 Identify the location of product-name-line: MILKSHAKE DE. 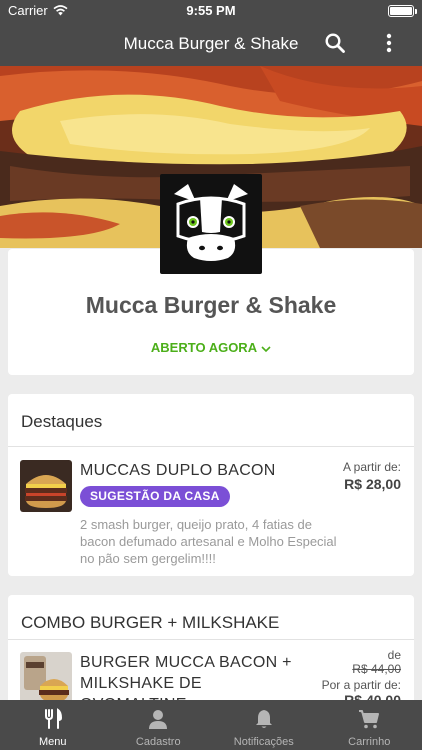
(141, 683).